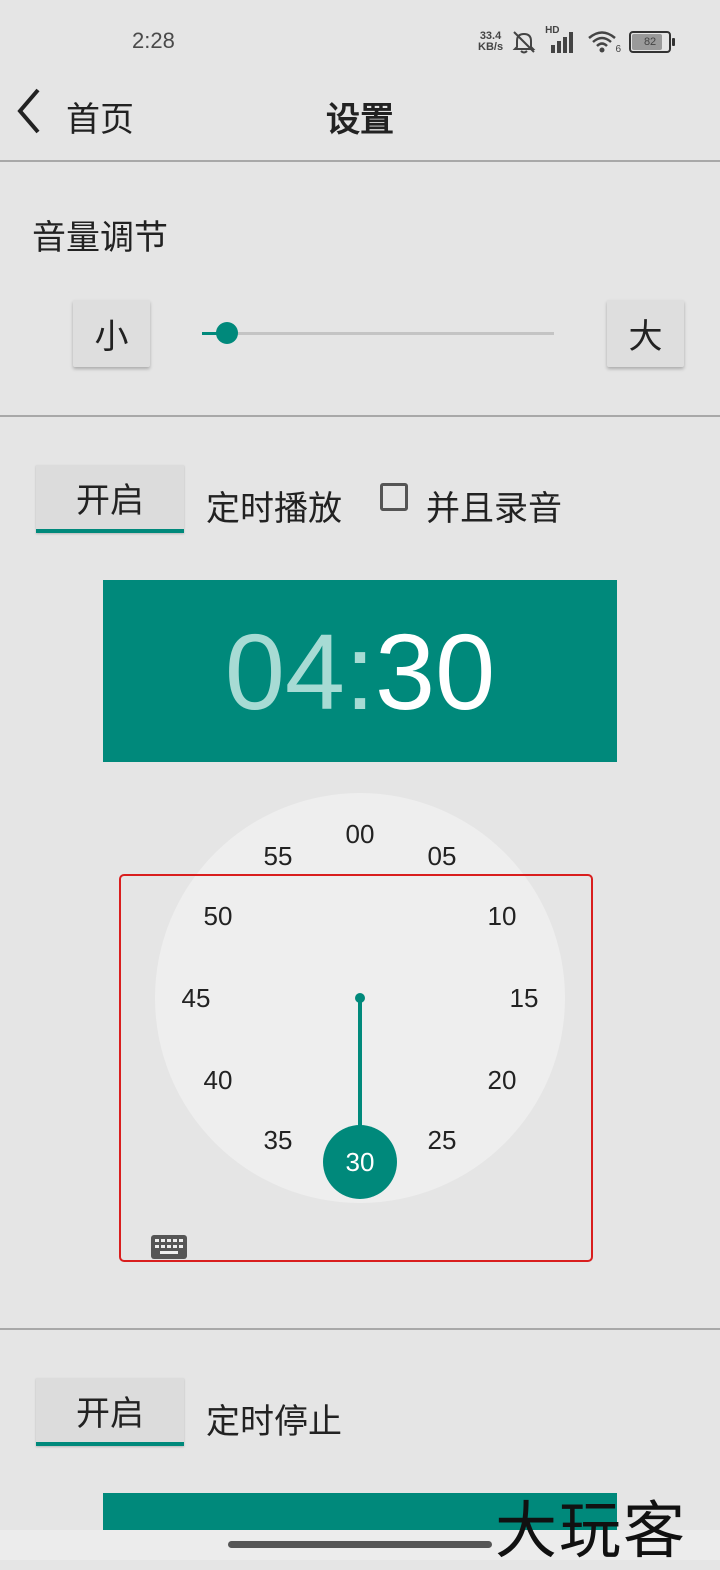  I want to click on scheduled-stop-label: 定时停止, so click(274, 1422).